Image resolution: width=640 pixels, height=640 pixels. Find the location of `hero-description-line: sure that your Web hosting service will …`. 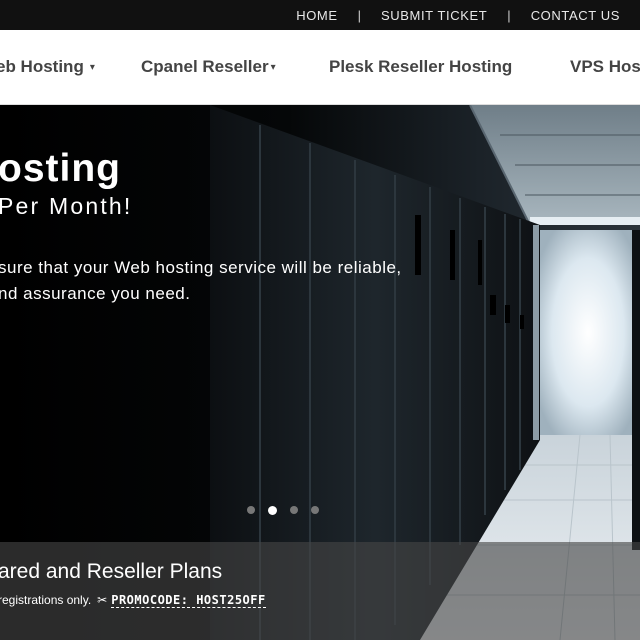

hero-description-line: sure that your Web hosting service will … is located at coordinates (201, 267).